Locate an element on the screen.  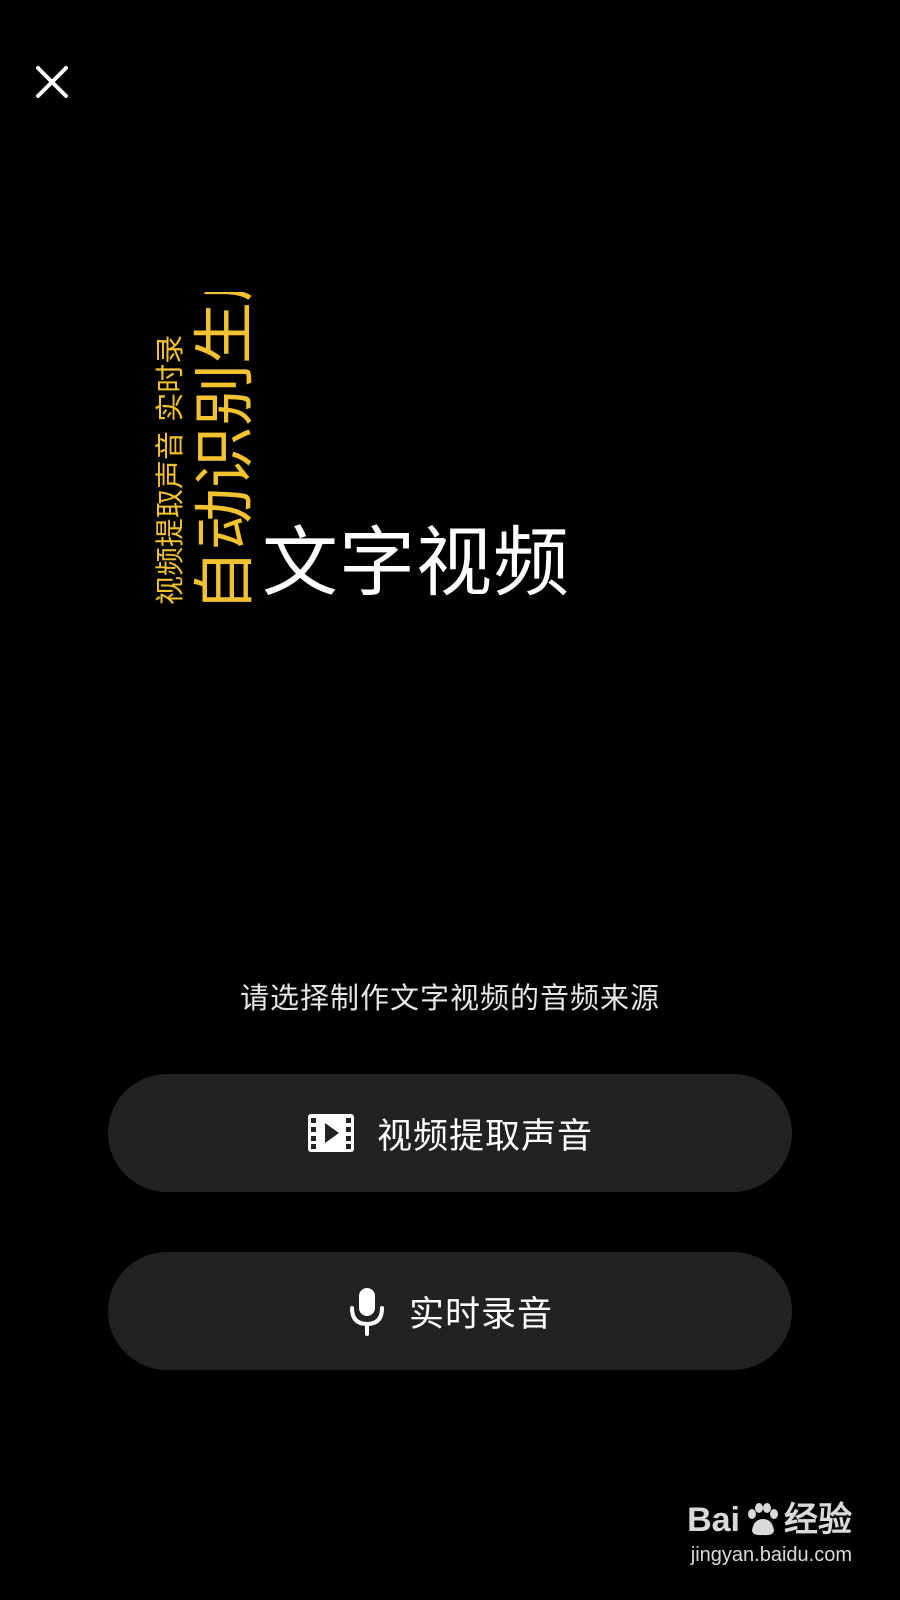
watermark-url: jingyan.baidu.com is located at coordinates (771, 1555).